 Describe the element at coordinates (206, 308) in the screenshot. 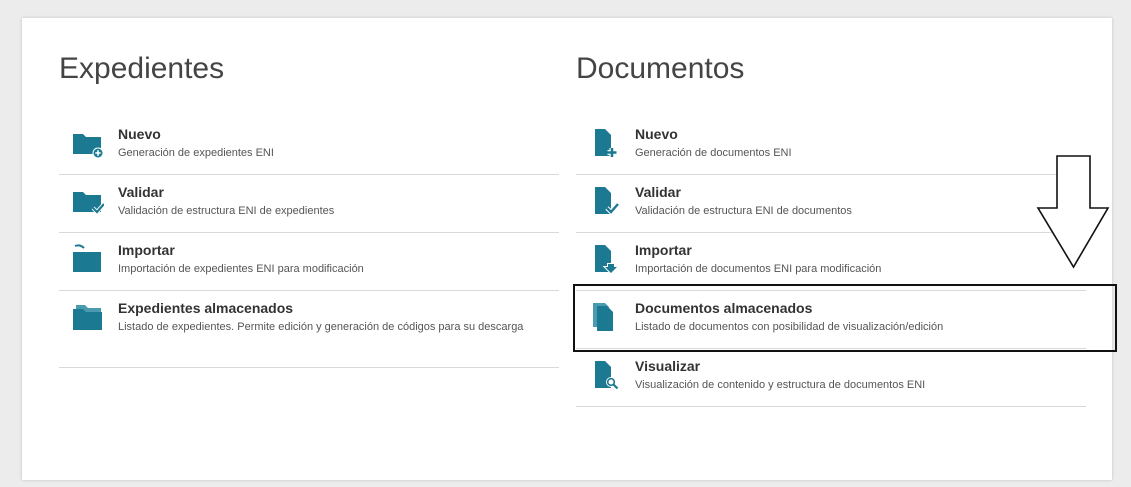

I see `item-title: Expedientes almacenados` at that location.